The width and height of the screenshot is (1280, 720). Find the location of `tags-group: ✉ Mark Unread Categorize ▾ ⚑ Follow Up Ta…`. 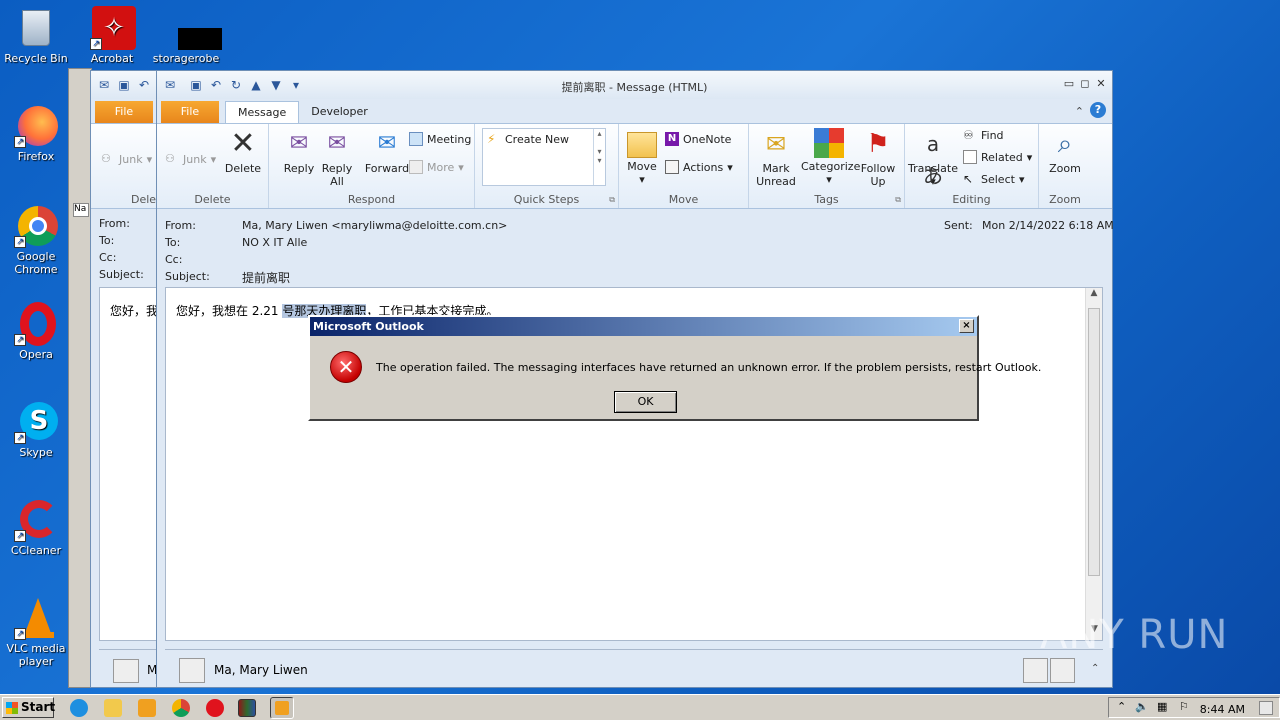

tags-group: ✉ Mark Unread Categorize ▾ ⚑ Follow Up Ta… is located at coordinates (827, 166).